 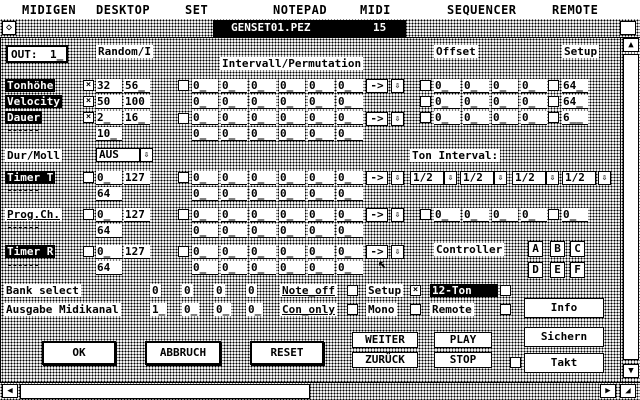 What do you see at coordinates (631, 45) in the screenshot?
I see `scroll-up-icon: ▲` at bounding box center [631, 45].